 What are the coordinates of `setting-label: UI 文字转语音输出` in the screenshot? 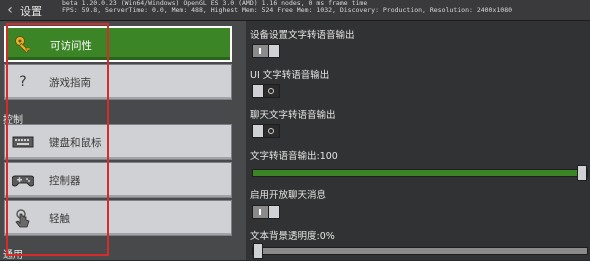 It's located at (290, 75).